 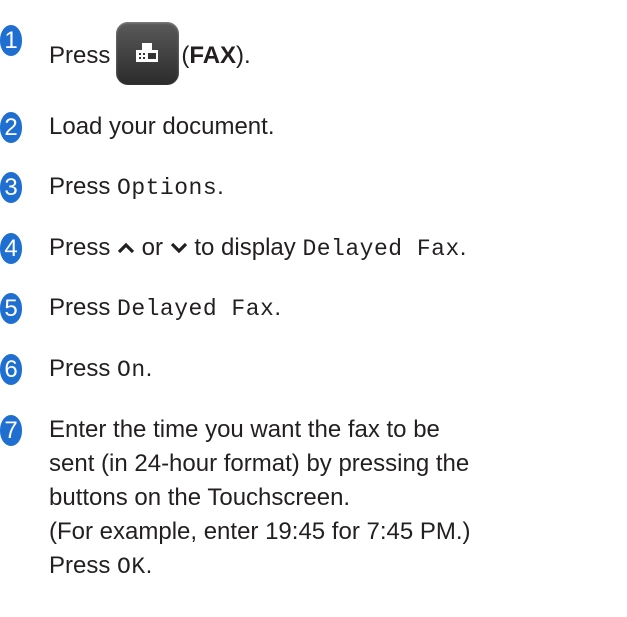 I want to click on step-number: 3, so click(x=11, y=187).